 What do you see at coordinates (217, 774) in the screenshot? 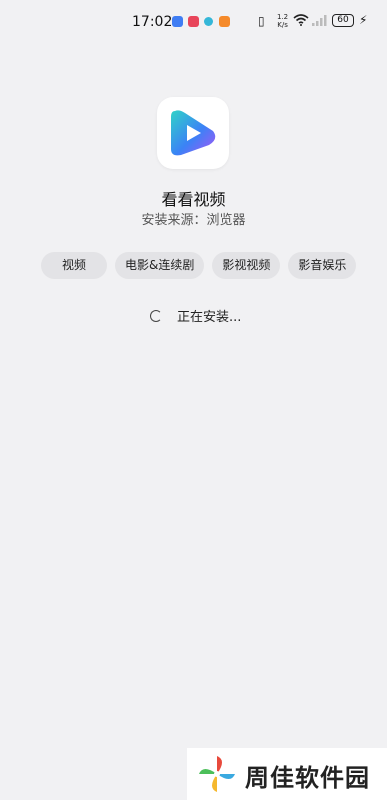
I see `pinwheel-logo-icon` at bounding box center [217, 774].